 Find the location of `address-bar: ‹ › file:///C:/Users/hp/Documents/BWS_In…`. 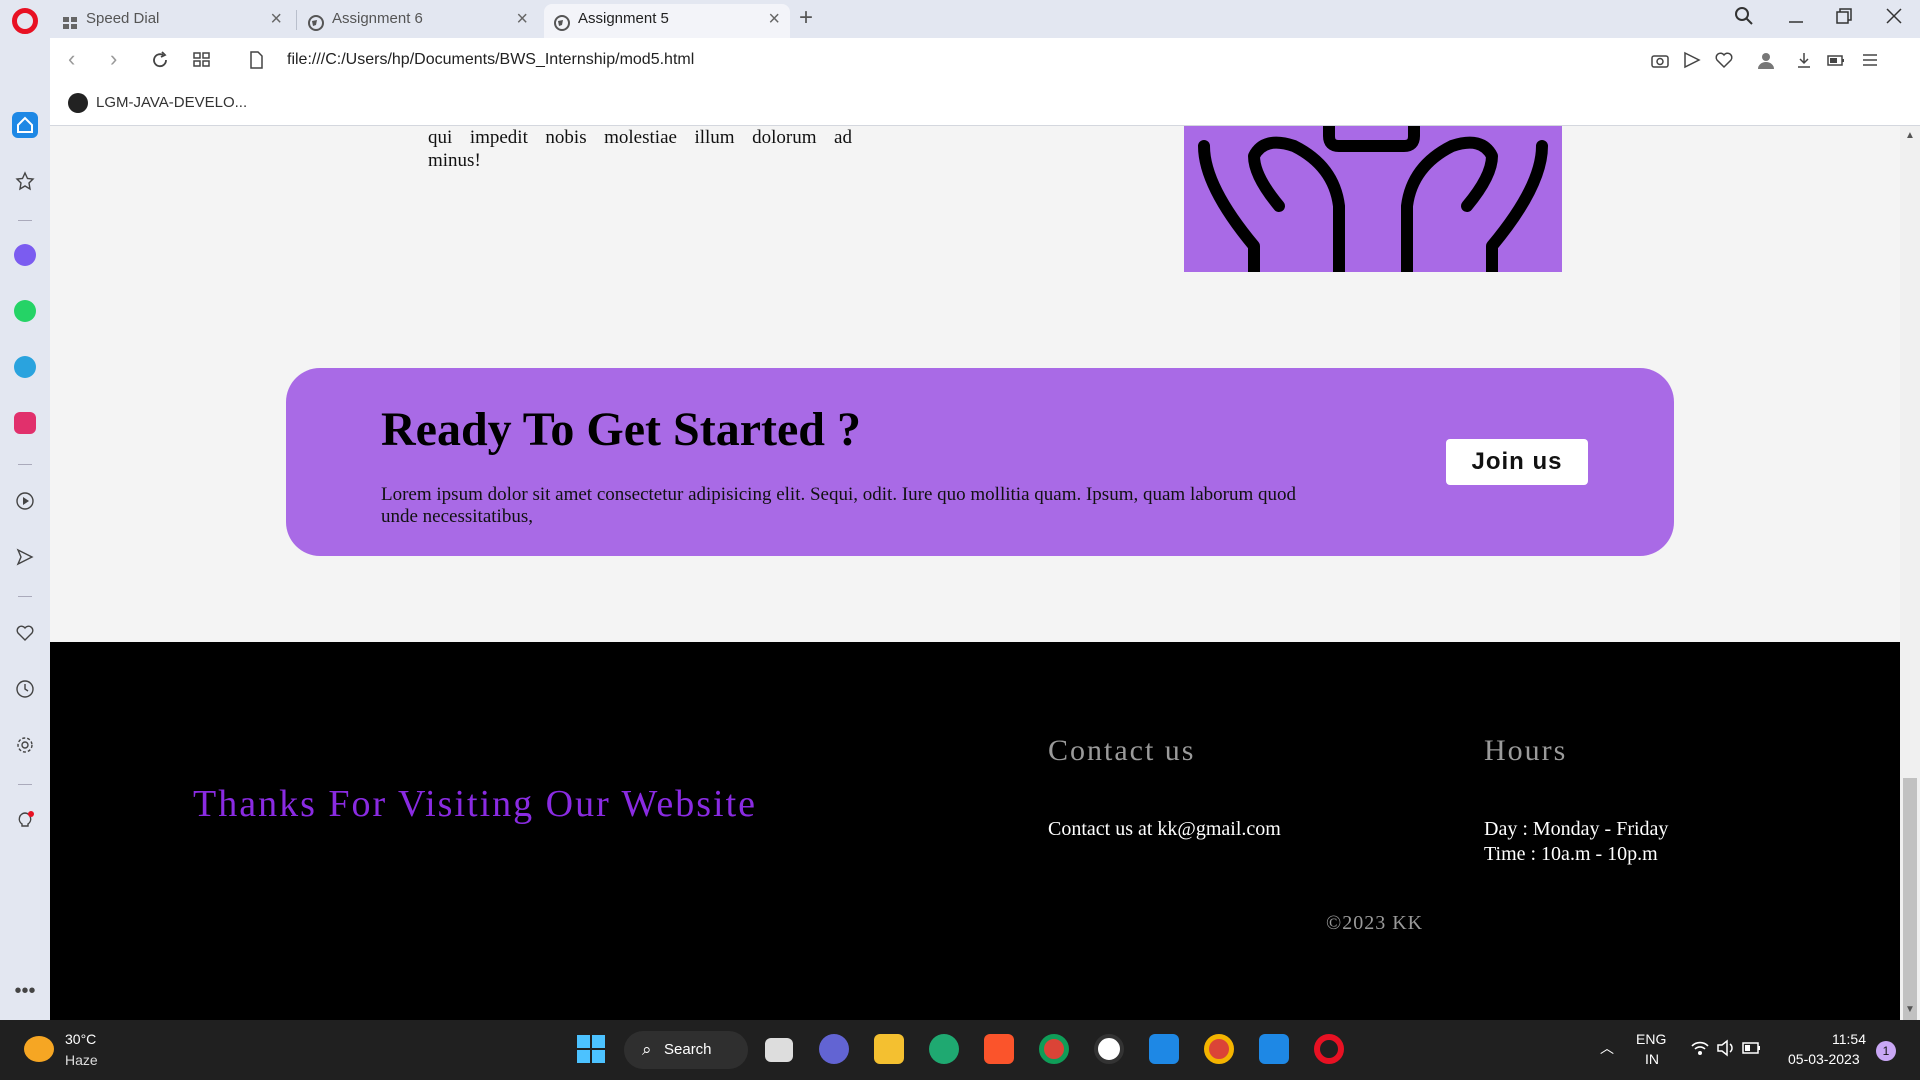

address-bar: ‹ › file:///C:/Users/hp/Documents/BWS_In… is located at coordinates (985, 61).